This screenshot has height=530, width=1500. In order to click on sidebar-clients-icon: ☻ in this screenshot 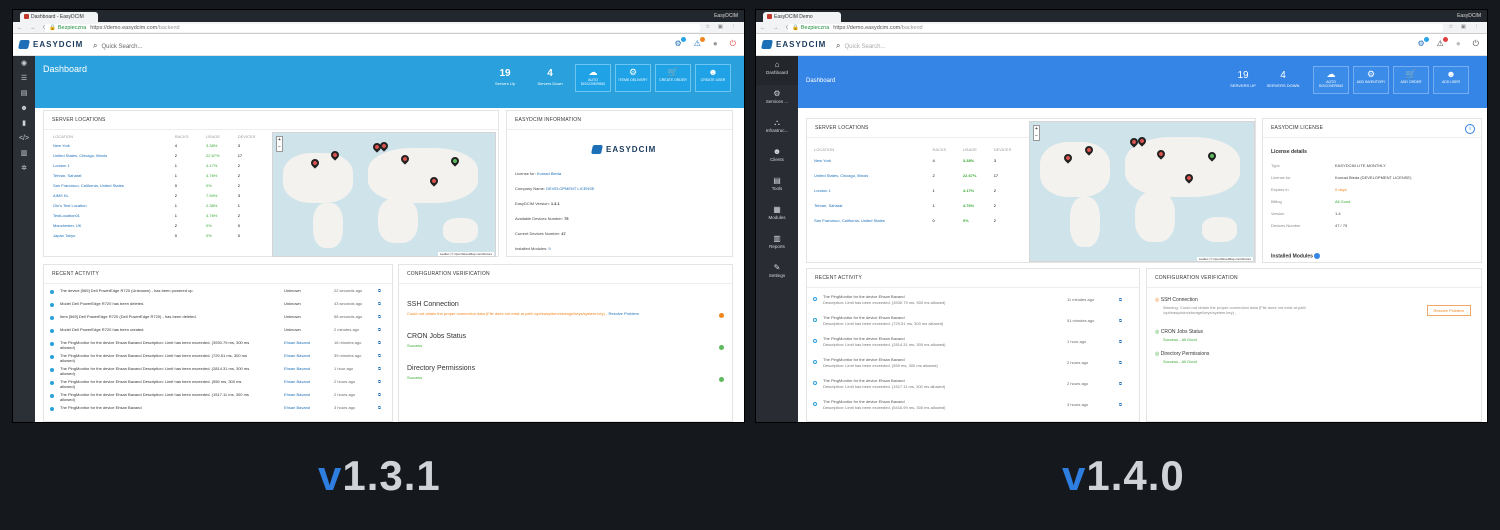, I will do `click(24, 108)`.